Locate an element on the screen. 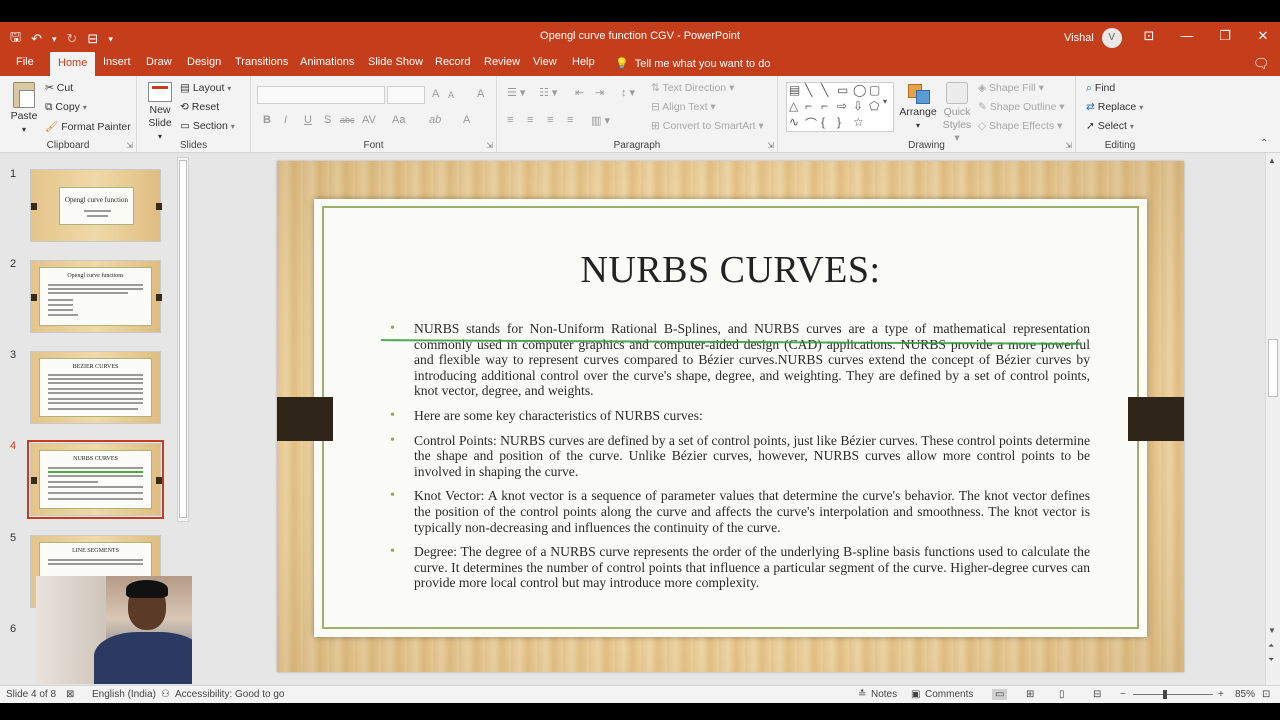 The width and height of the screenshot is (1280, 720). tab-transitions: Transitions is located at coordinates (261, 62).